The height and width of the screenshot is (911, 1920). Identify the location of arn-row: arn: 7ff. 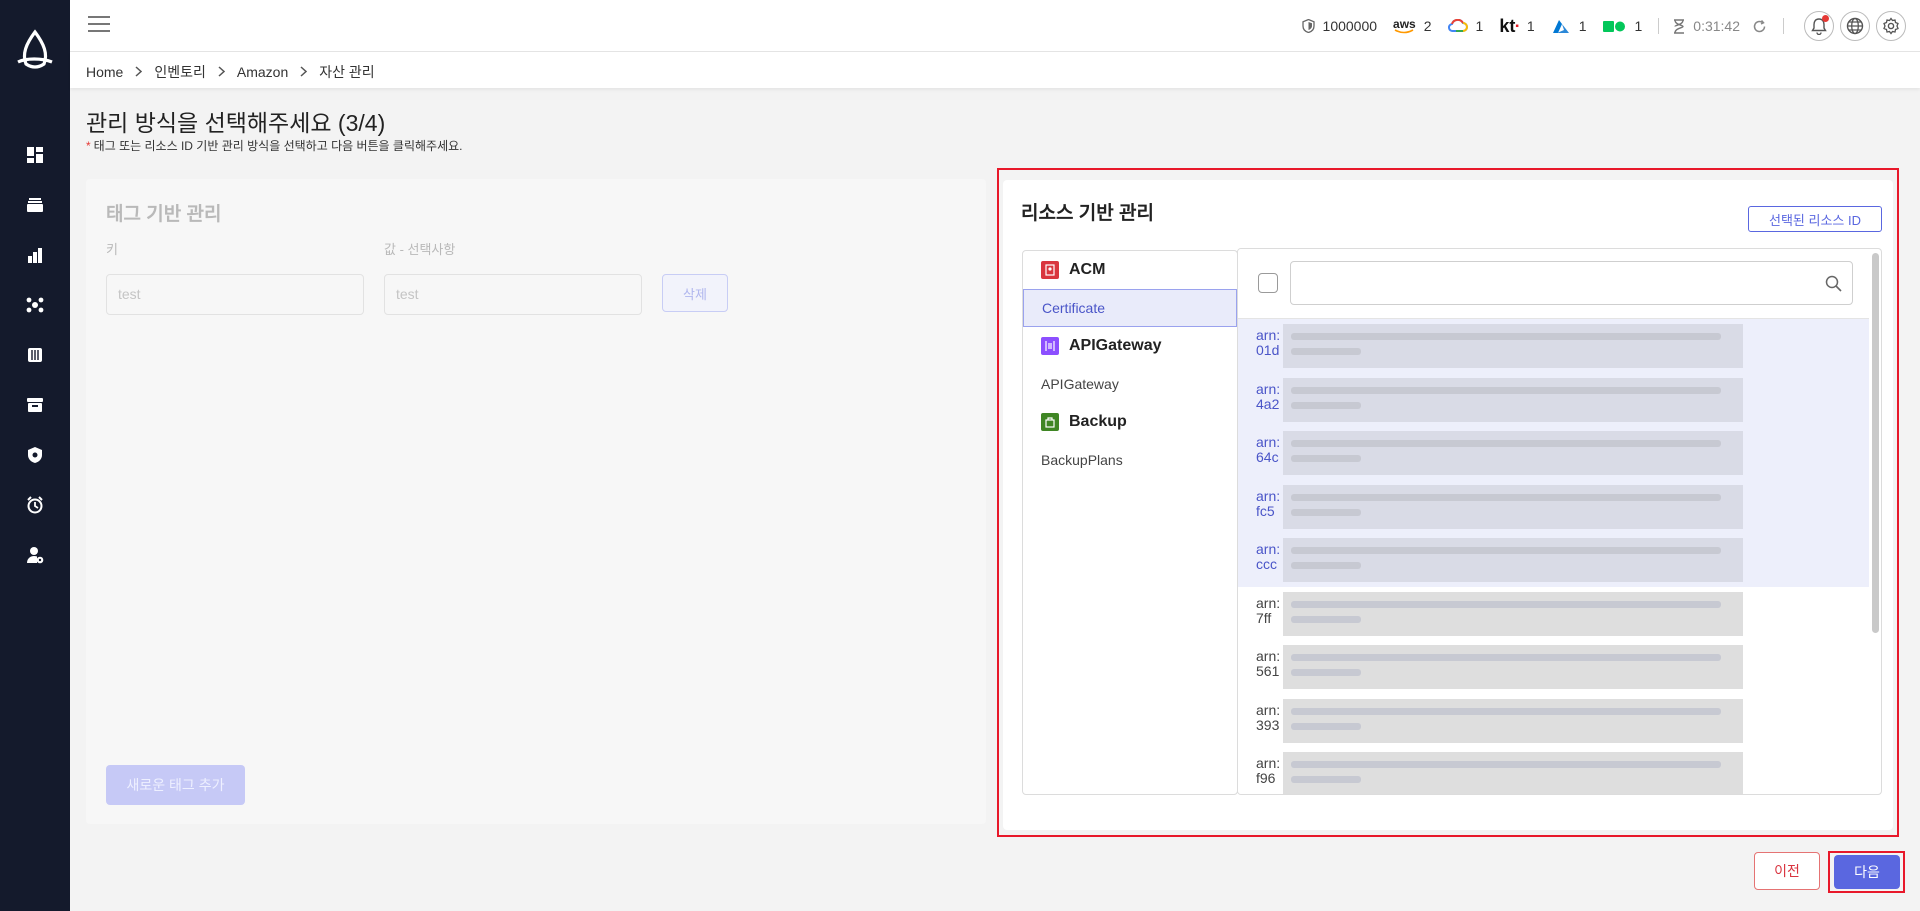
(1553, 613).